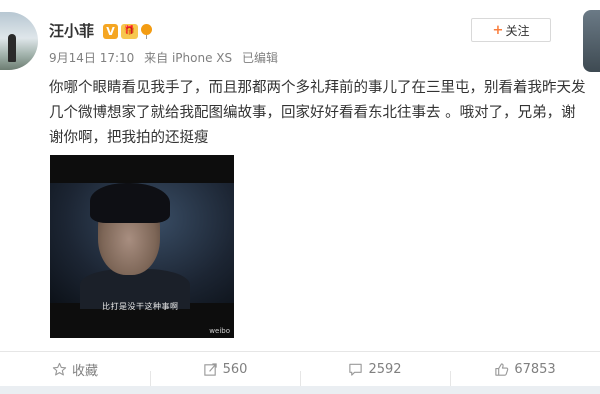 Image resolution: width=600 pixels, height=394 pixels. I want to click on favorite-button: 收藏, so click(75, 369).